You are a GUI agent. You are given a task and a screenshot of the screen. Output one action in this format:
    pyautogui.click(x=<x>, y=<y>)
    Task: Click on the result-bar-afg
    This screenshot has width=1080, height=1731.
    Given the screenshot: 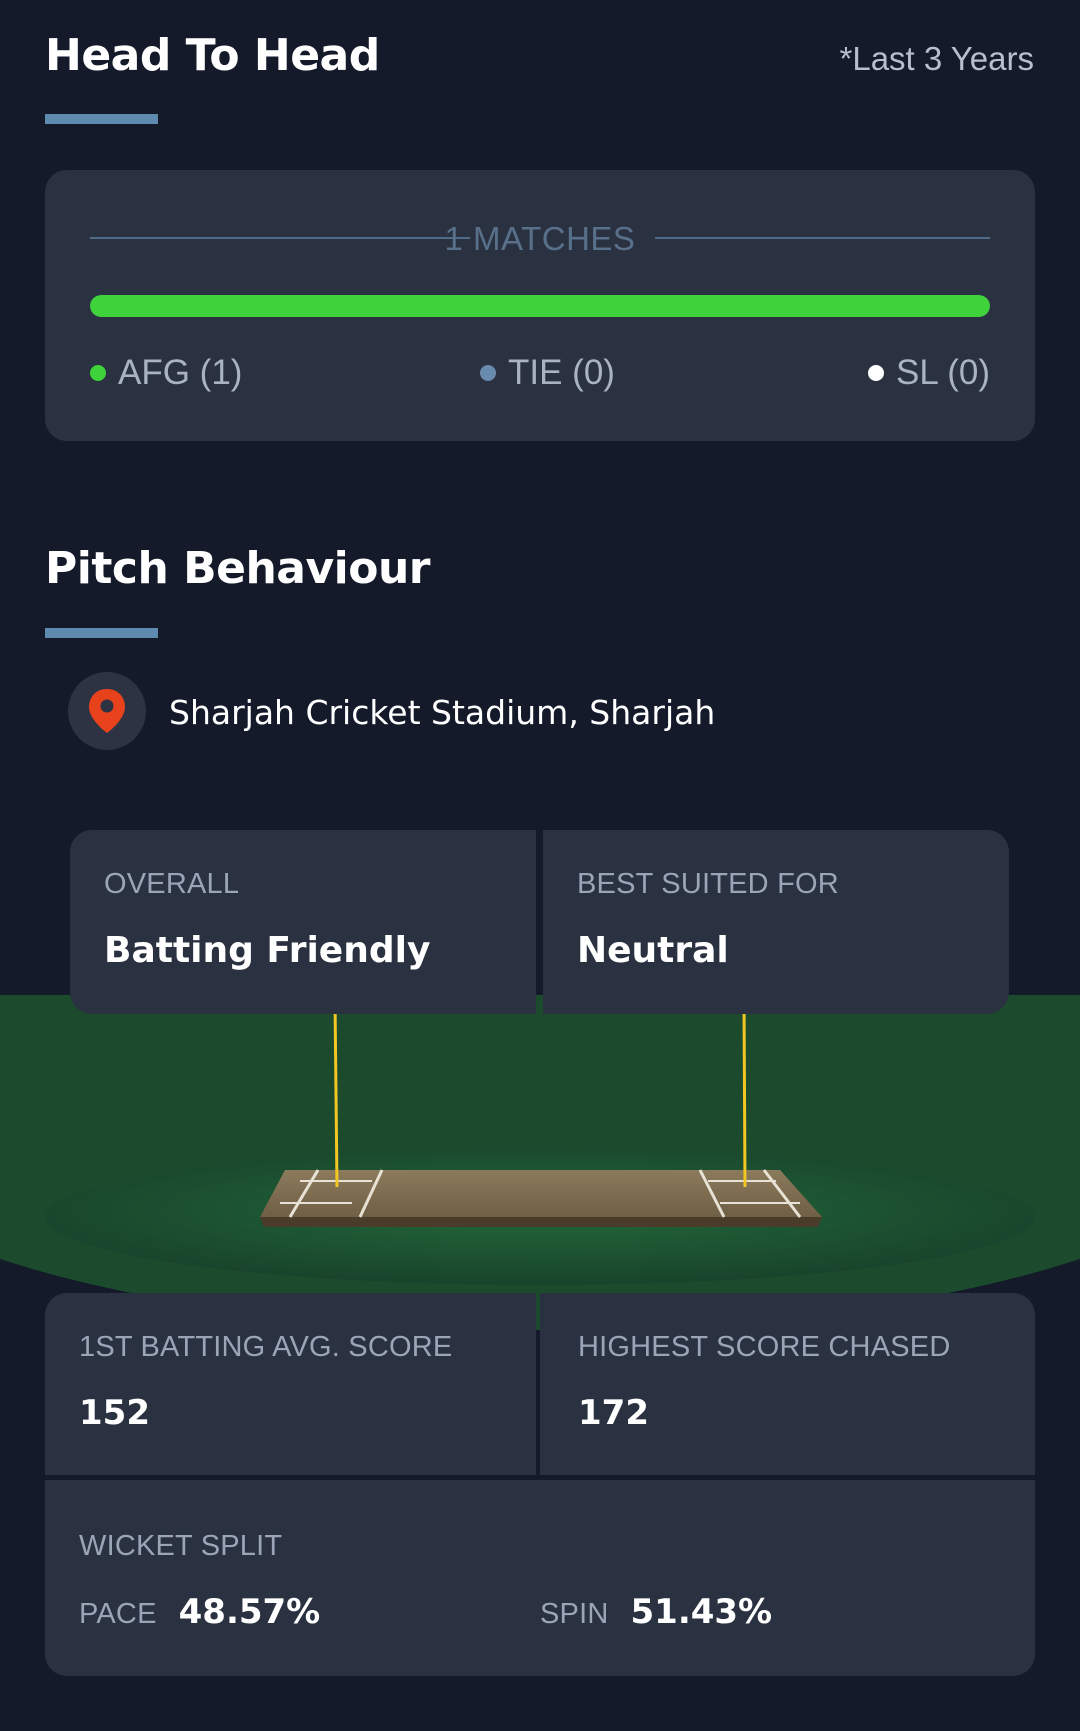 What is the action you would take?
    pyautogui.click(x=540, y=306)
    